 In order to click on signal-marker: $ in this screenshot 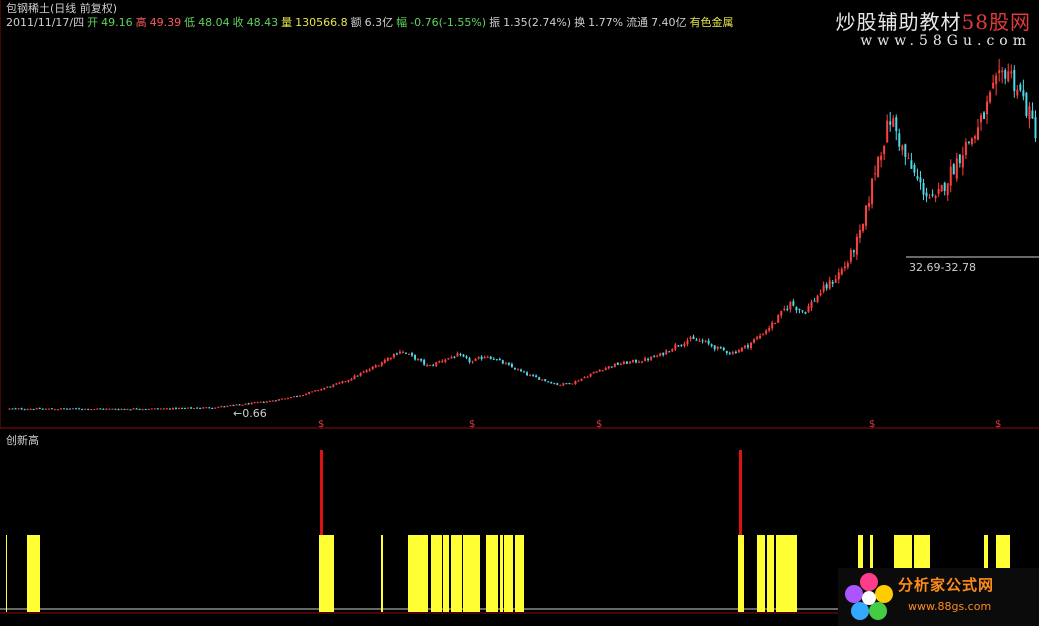, I will do `click(599, 424)`.